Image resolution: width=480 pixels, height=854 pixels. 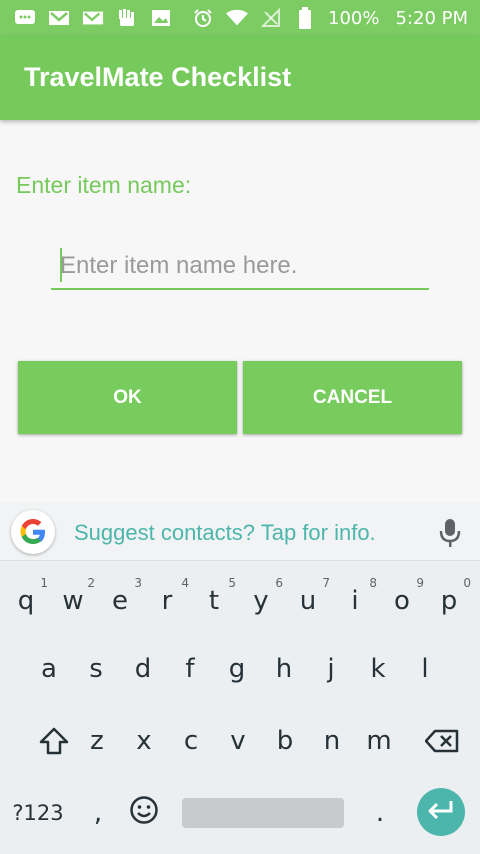 I want to click on key-g: g, so click(x=237, y=669).